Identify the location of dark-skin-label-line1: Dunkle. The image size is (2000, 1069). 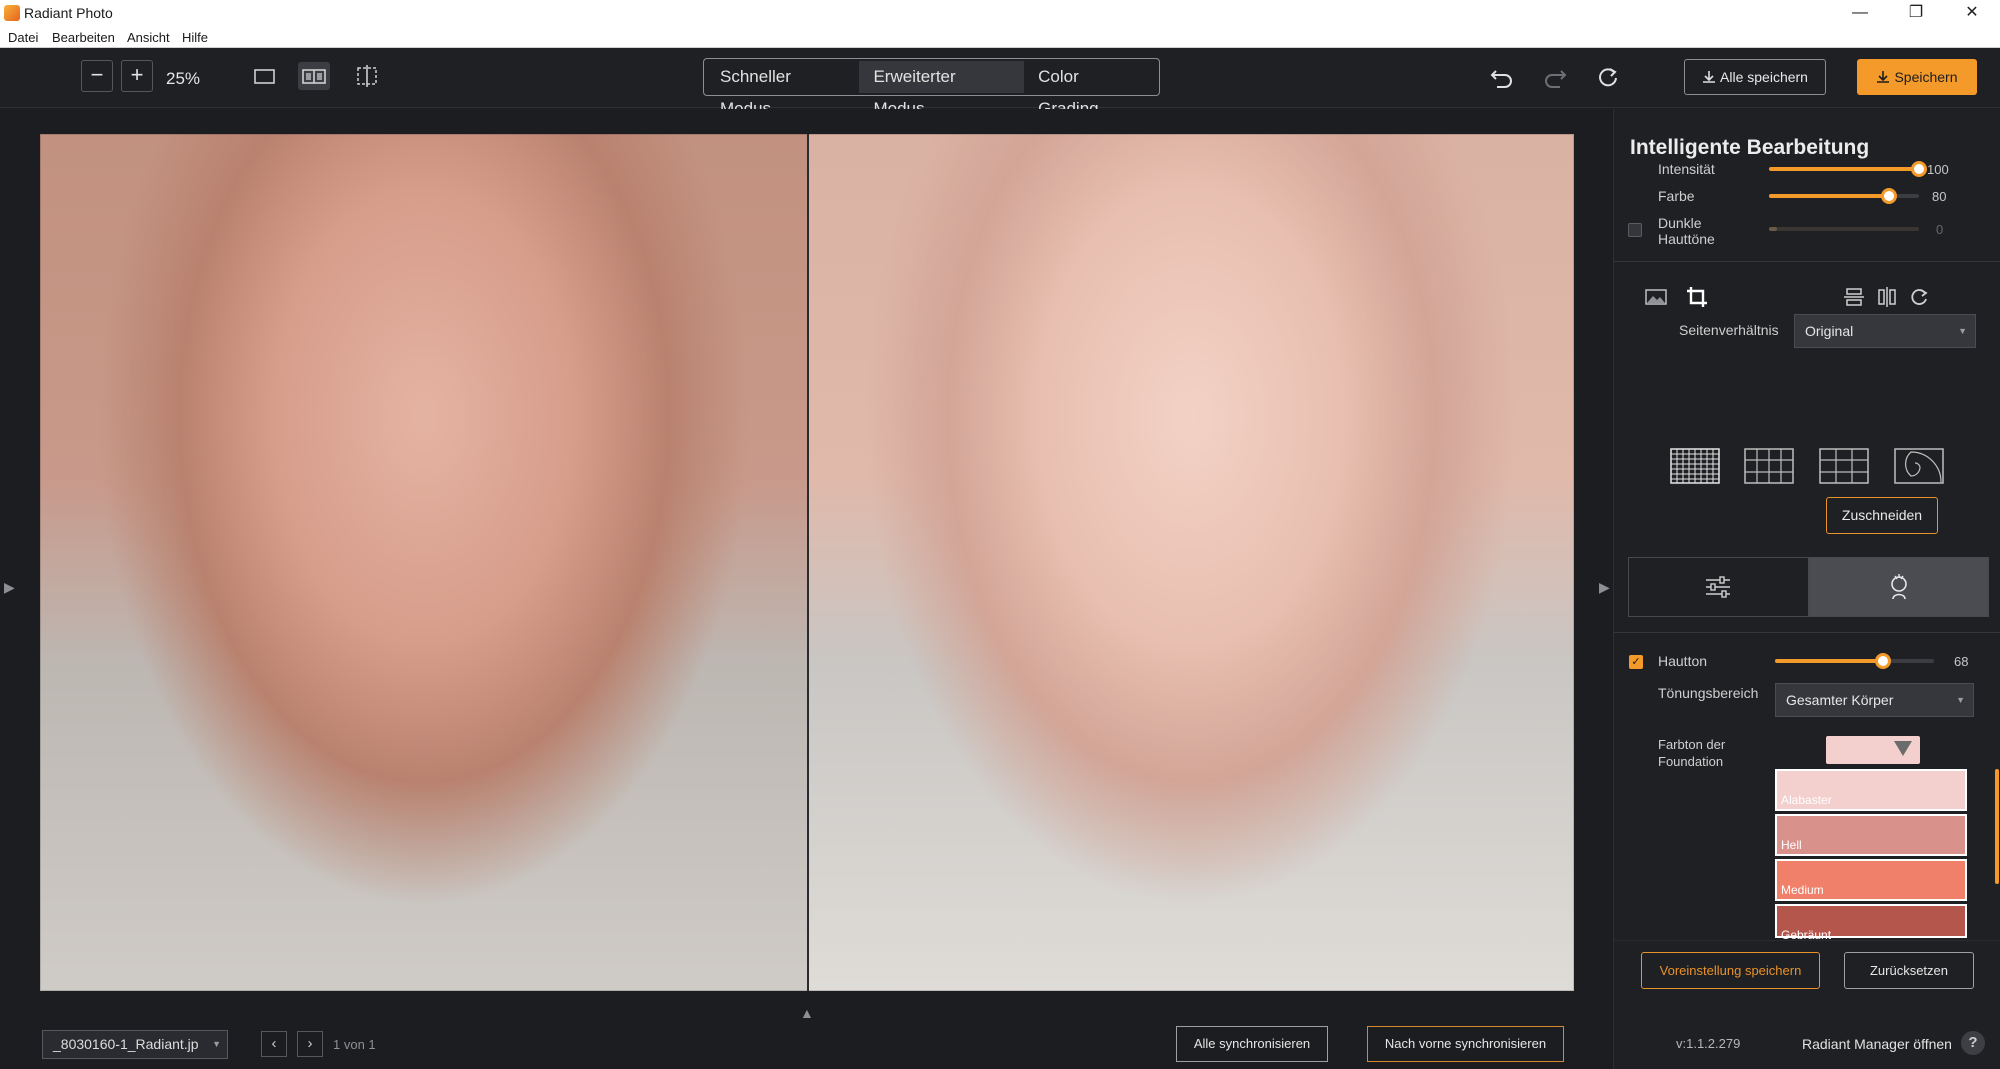
(1680, 223).